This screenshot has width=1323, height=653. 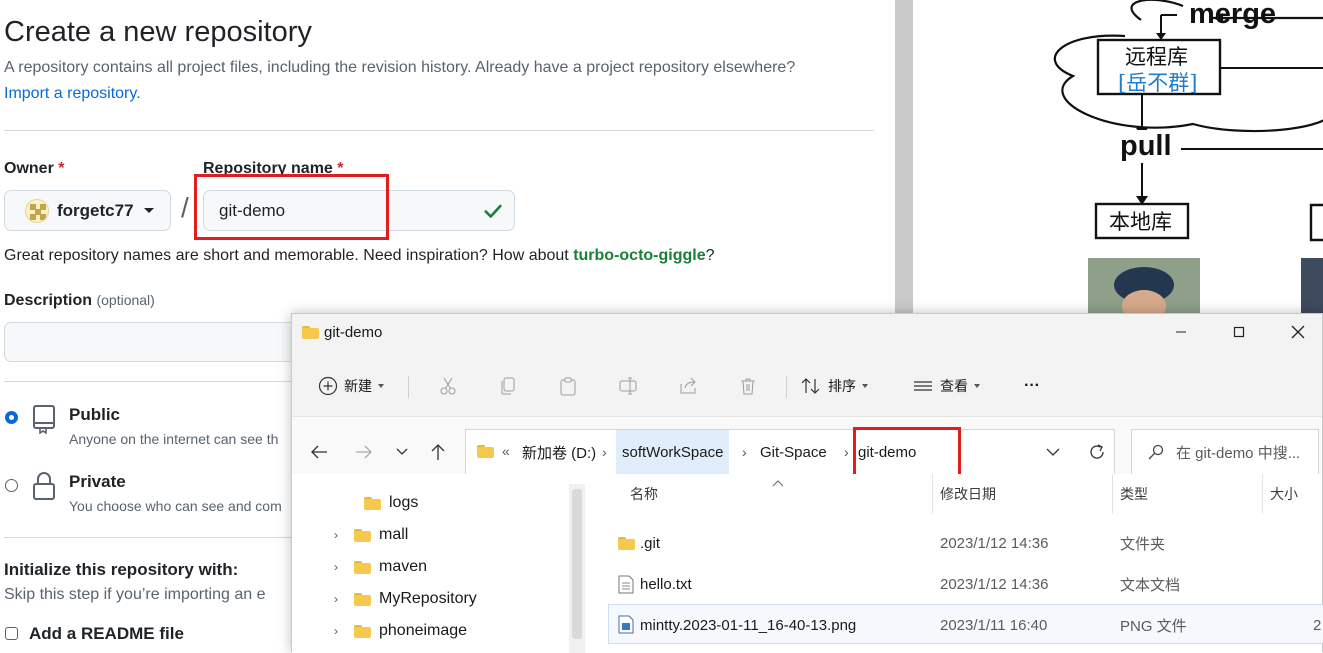 I want to click on column-header-size: 大小, so click(x=1284, y=494).